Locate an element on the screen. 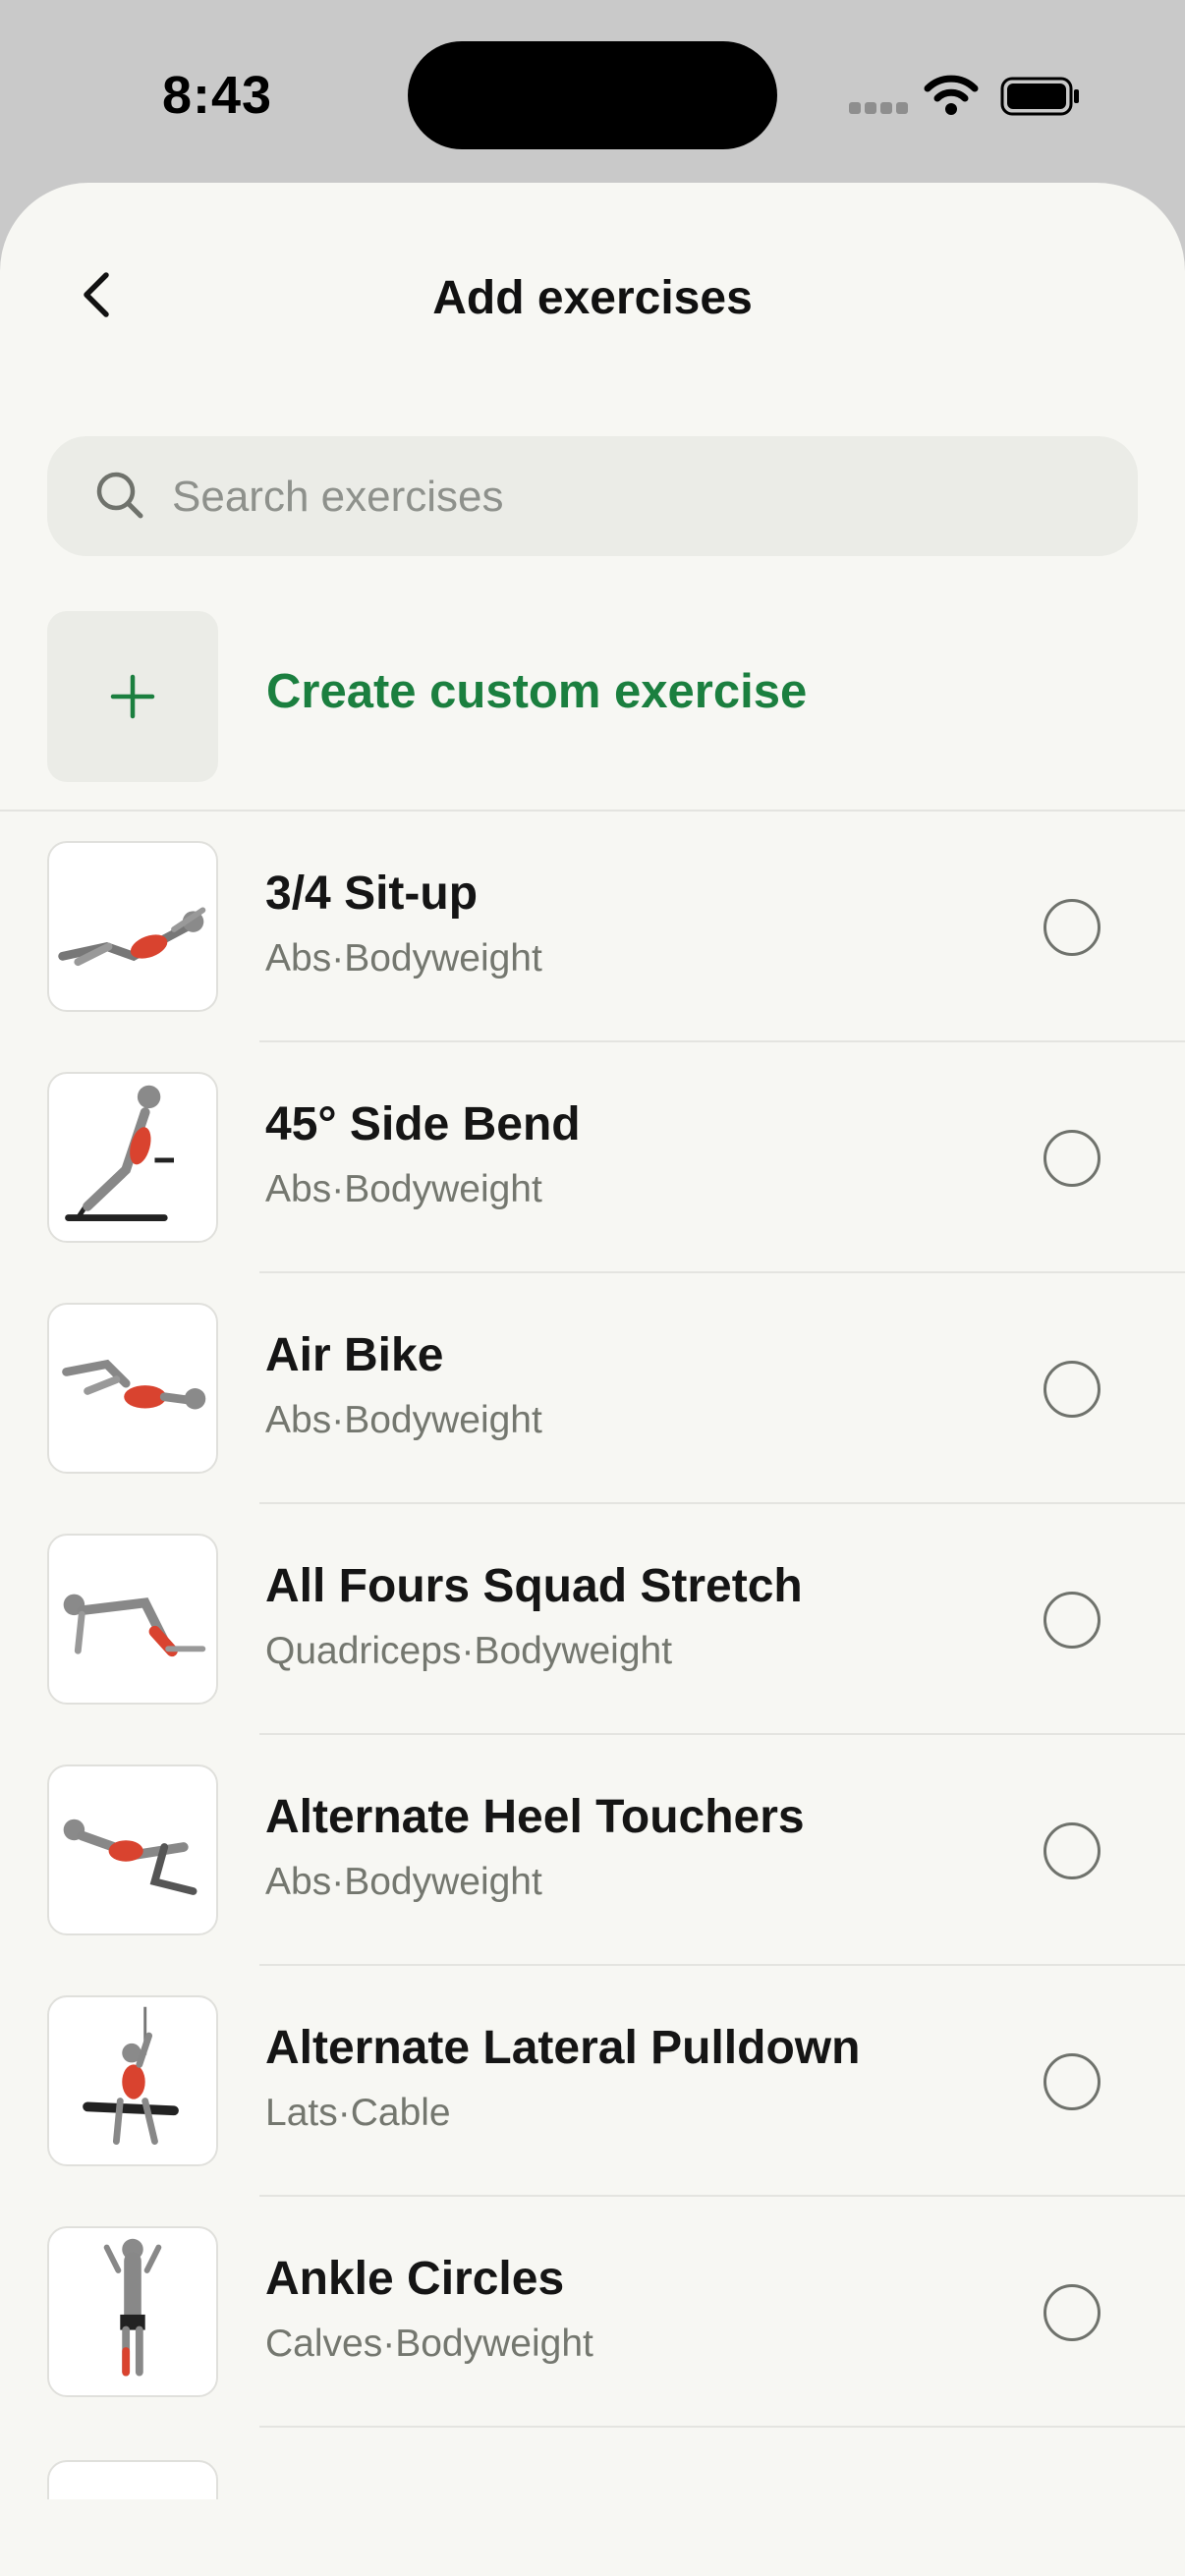 This screenshot has height=2576, width=1185. exercise-muscle: Quadriceps is located at coordinates (364, 1651).